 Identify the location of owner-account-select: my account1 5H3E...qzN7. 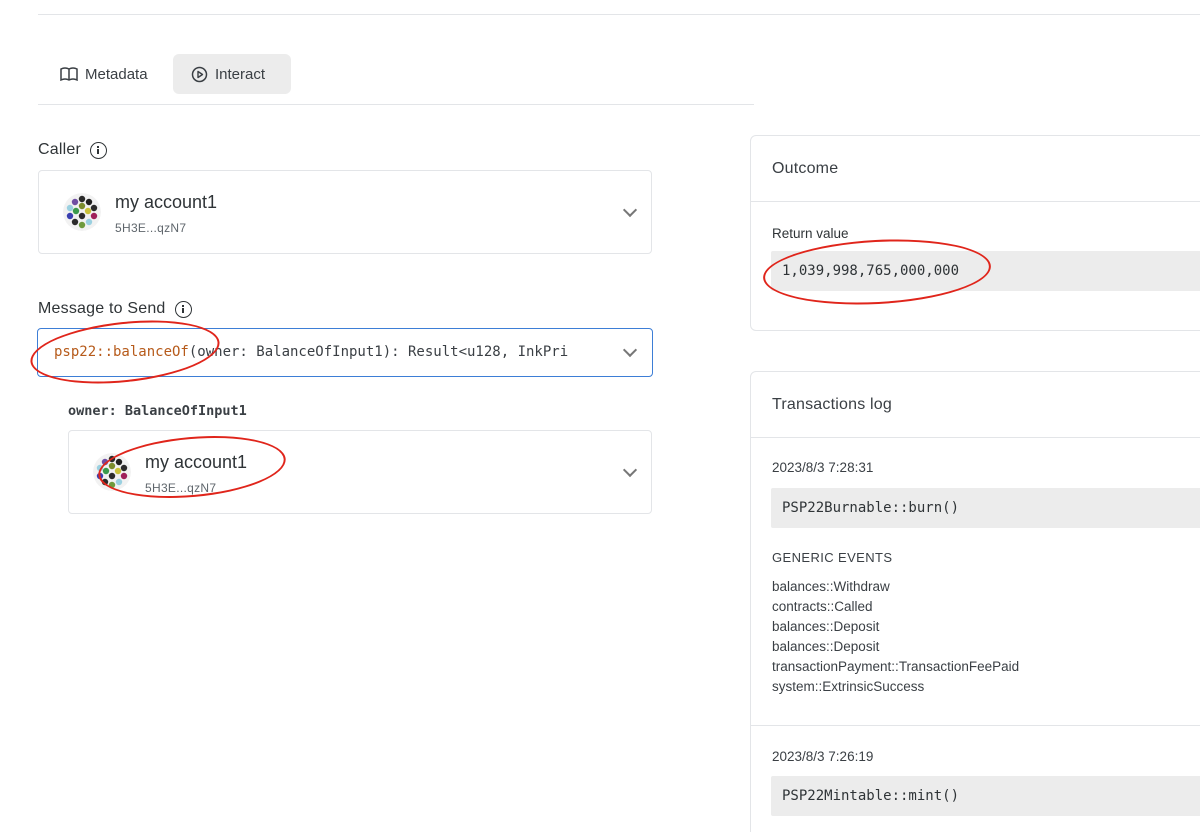
(360, 472).